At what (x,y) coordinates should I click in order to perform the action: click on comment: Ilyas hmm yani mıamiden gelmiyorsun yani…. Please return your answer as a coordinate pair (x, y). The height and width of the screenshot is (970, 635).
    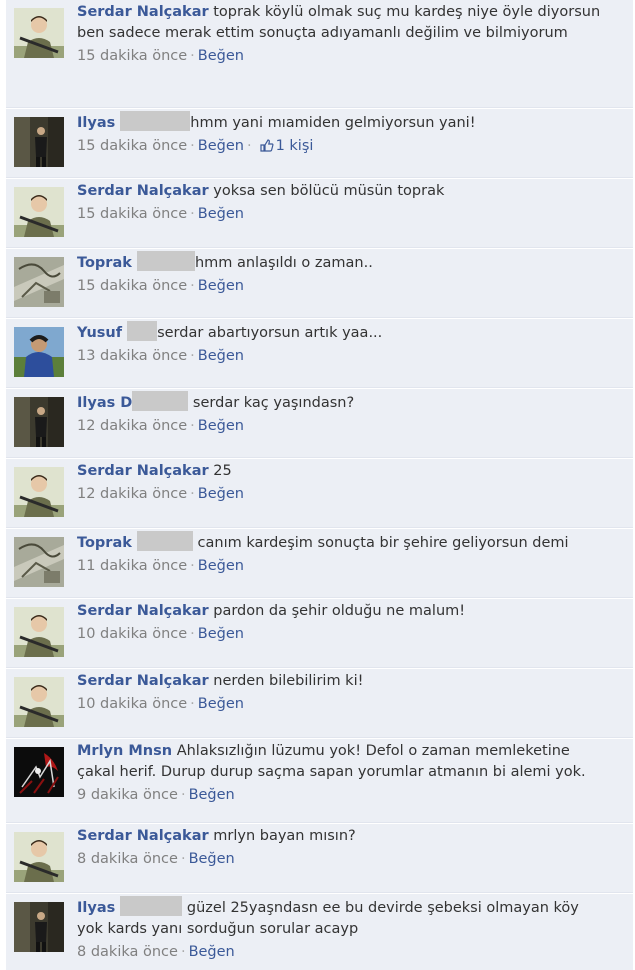
    Looking at the image, I should click on (319, 143).